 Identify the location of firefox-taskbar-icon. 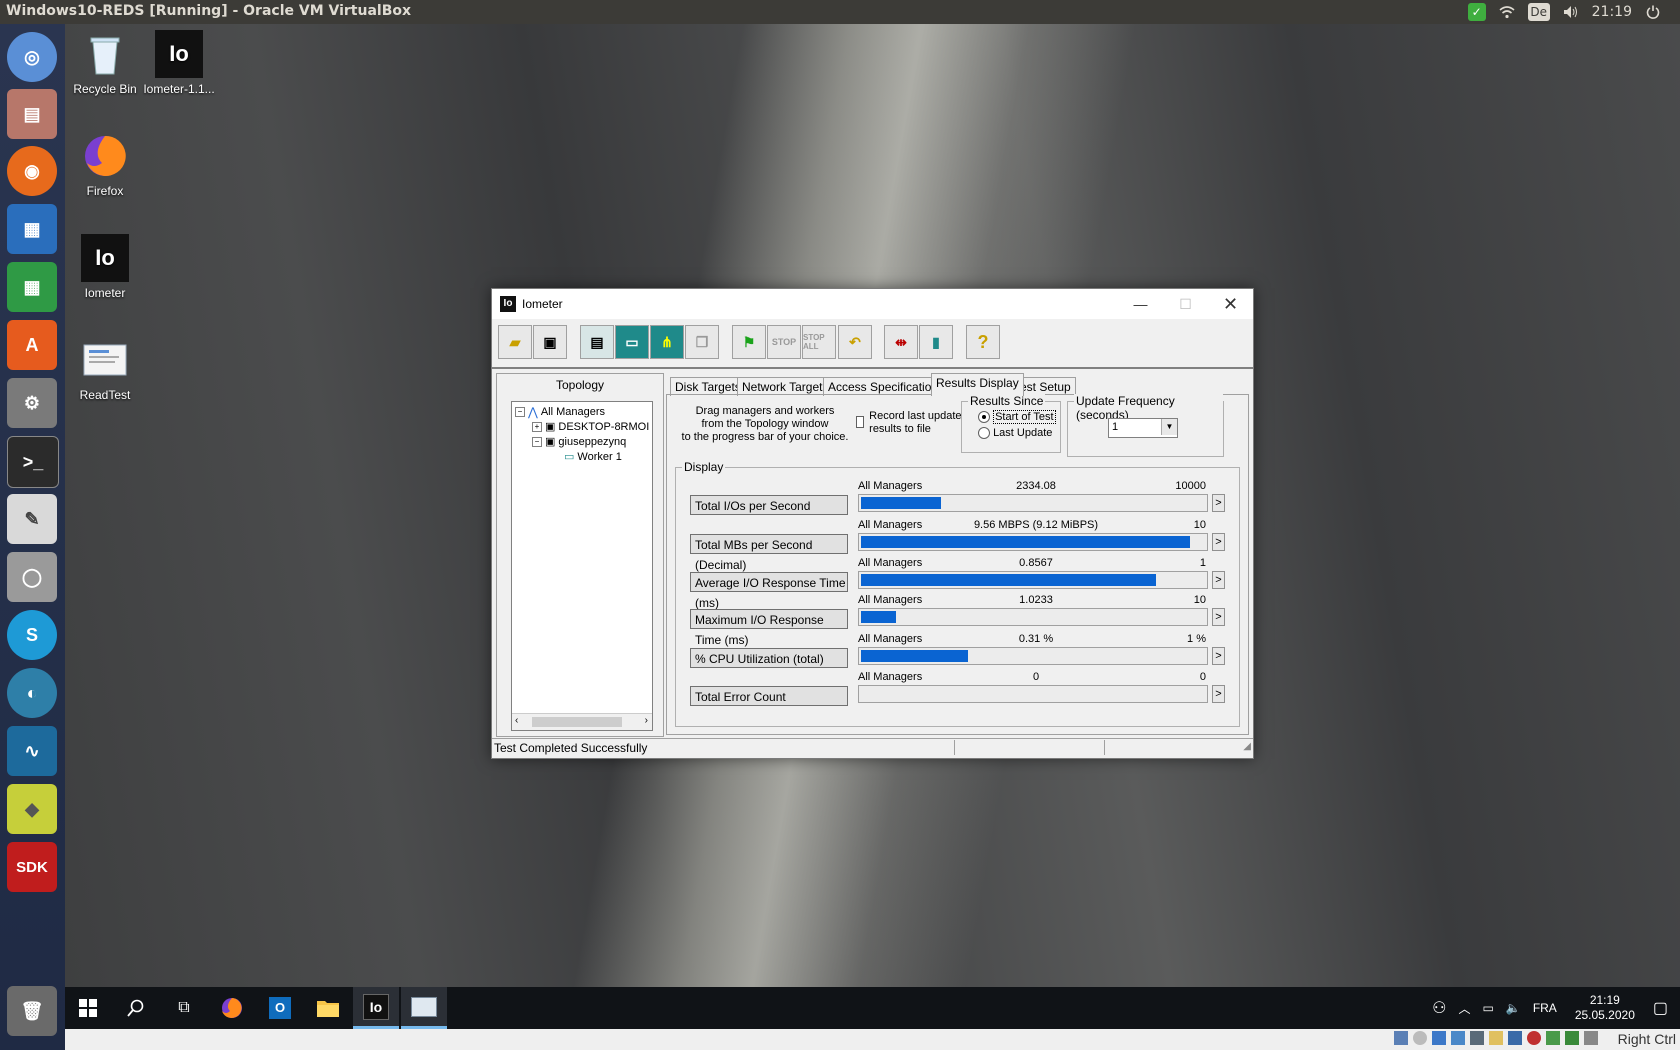
(232, 1008).